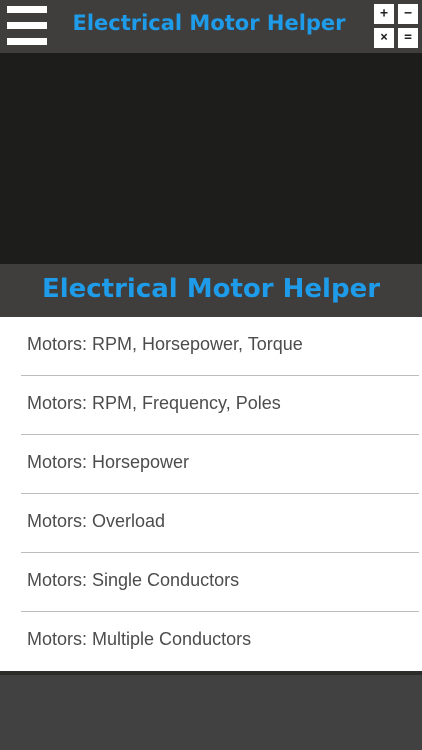  Describe the element at coordinates (211, 464) in the screenshot. I see `menu-item-horsepower: Motors: Horsepower` at that location.